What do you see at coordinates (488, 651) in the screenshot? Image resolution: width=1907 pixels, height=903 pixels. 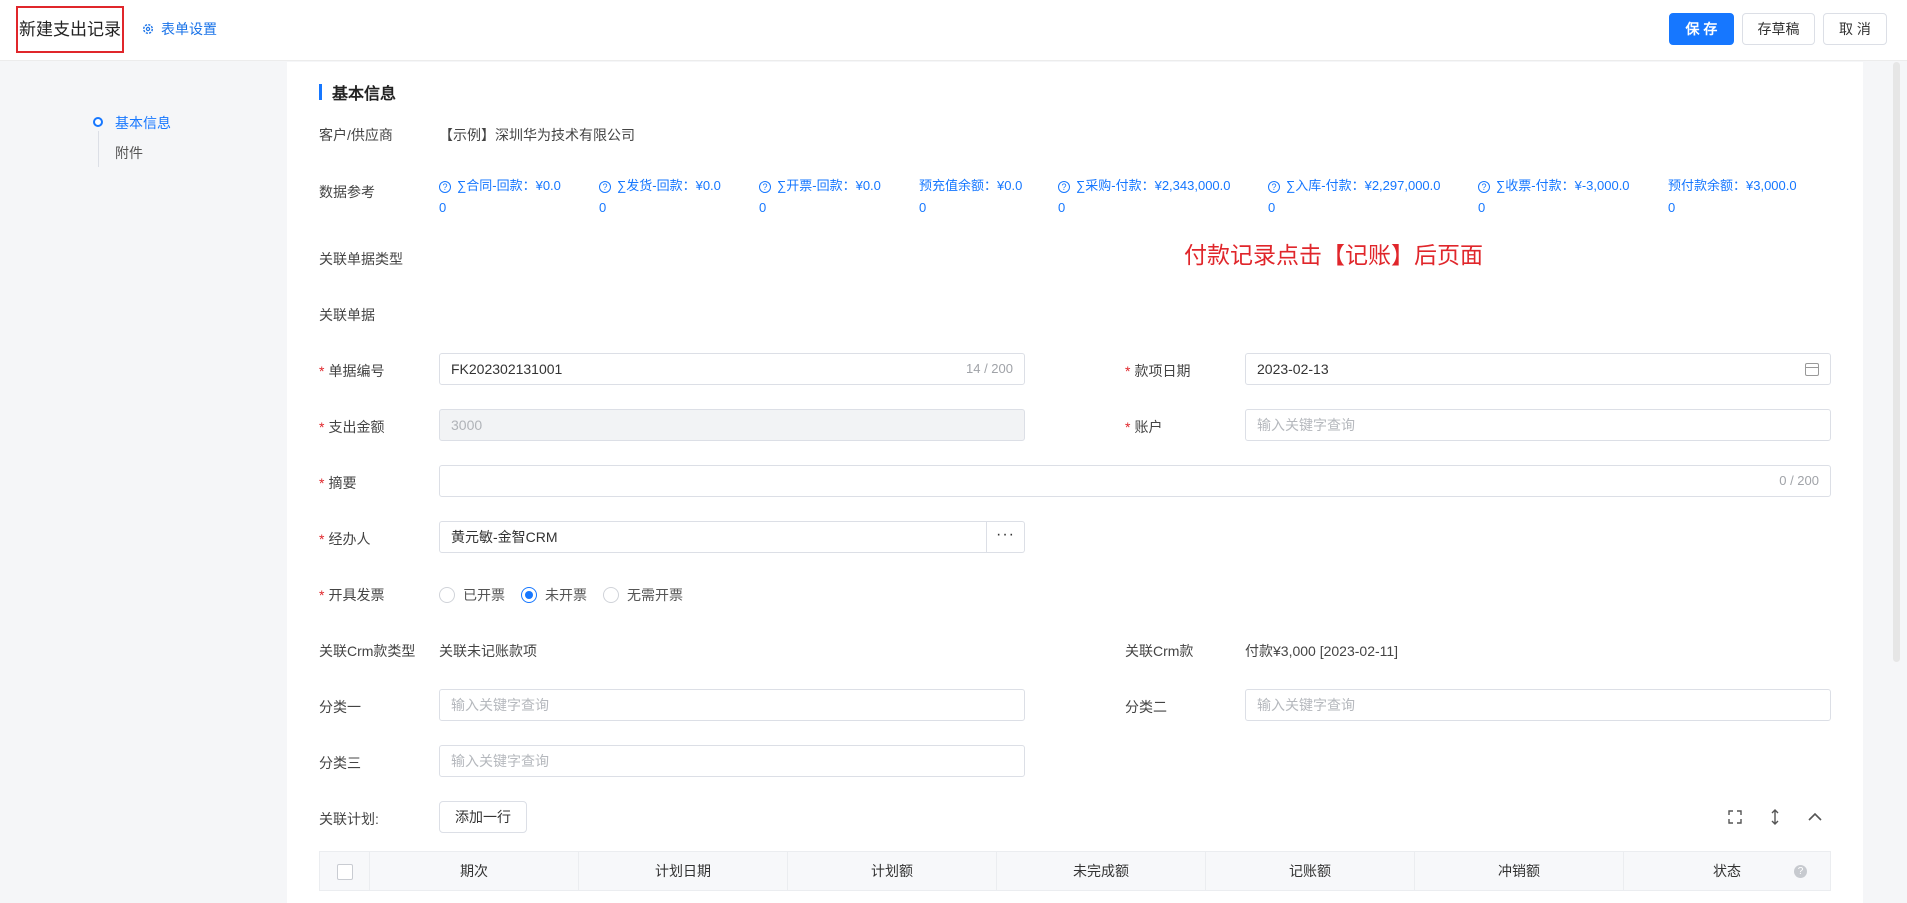 I see `crm-type-value: 关联未记账款项` at bounding box center [488, 651].